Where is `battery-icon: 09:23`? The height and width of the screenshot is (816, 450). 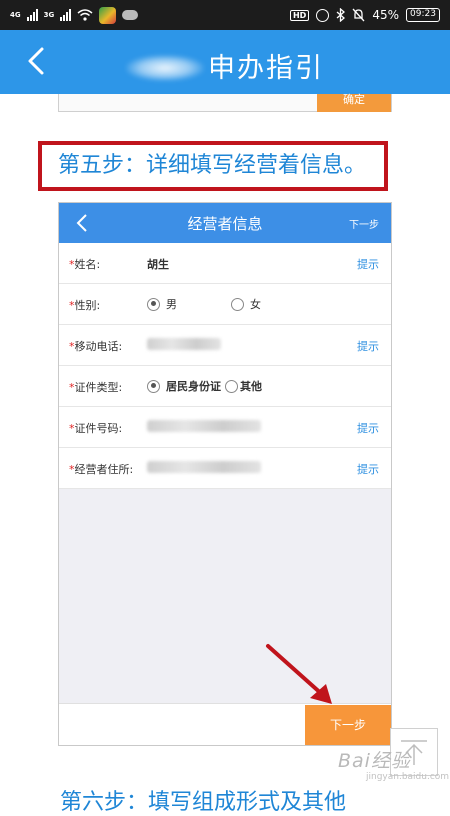
battery-icon: 09:23 is located at coordinates (423, 15).